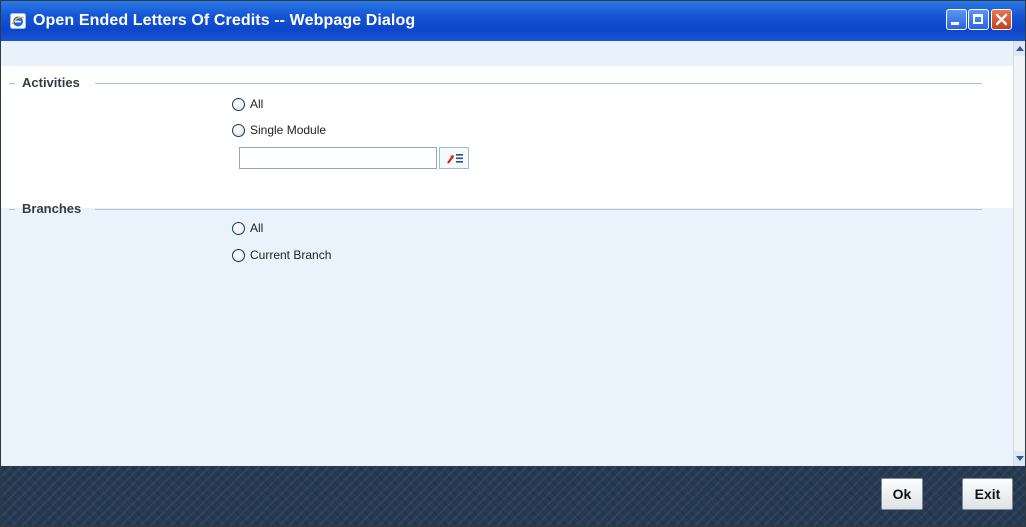 This screenshot has height=527, width=1026. What do you see at coordinates (538, 209) in the screenshot?
I see `branches-line` at bounding box center [538, 209].